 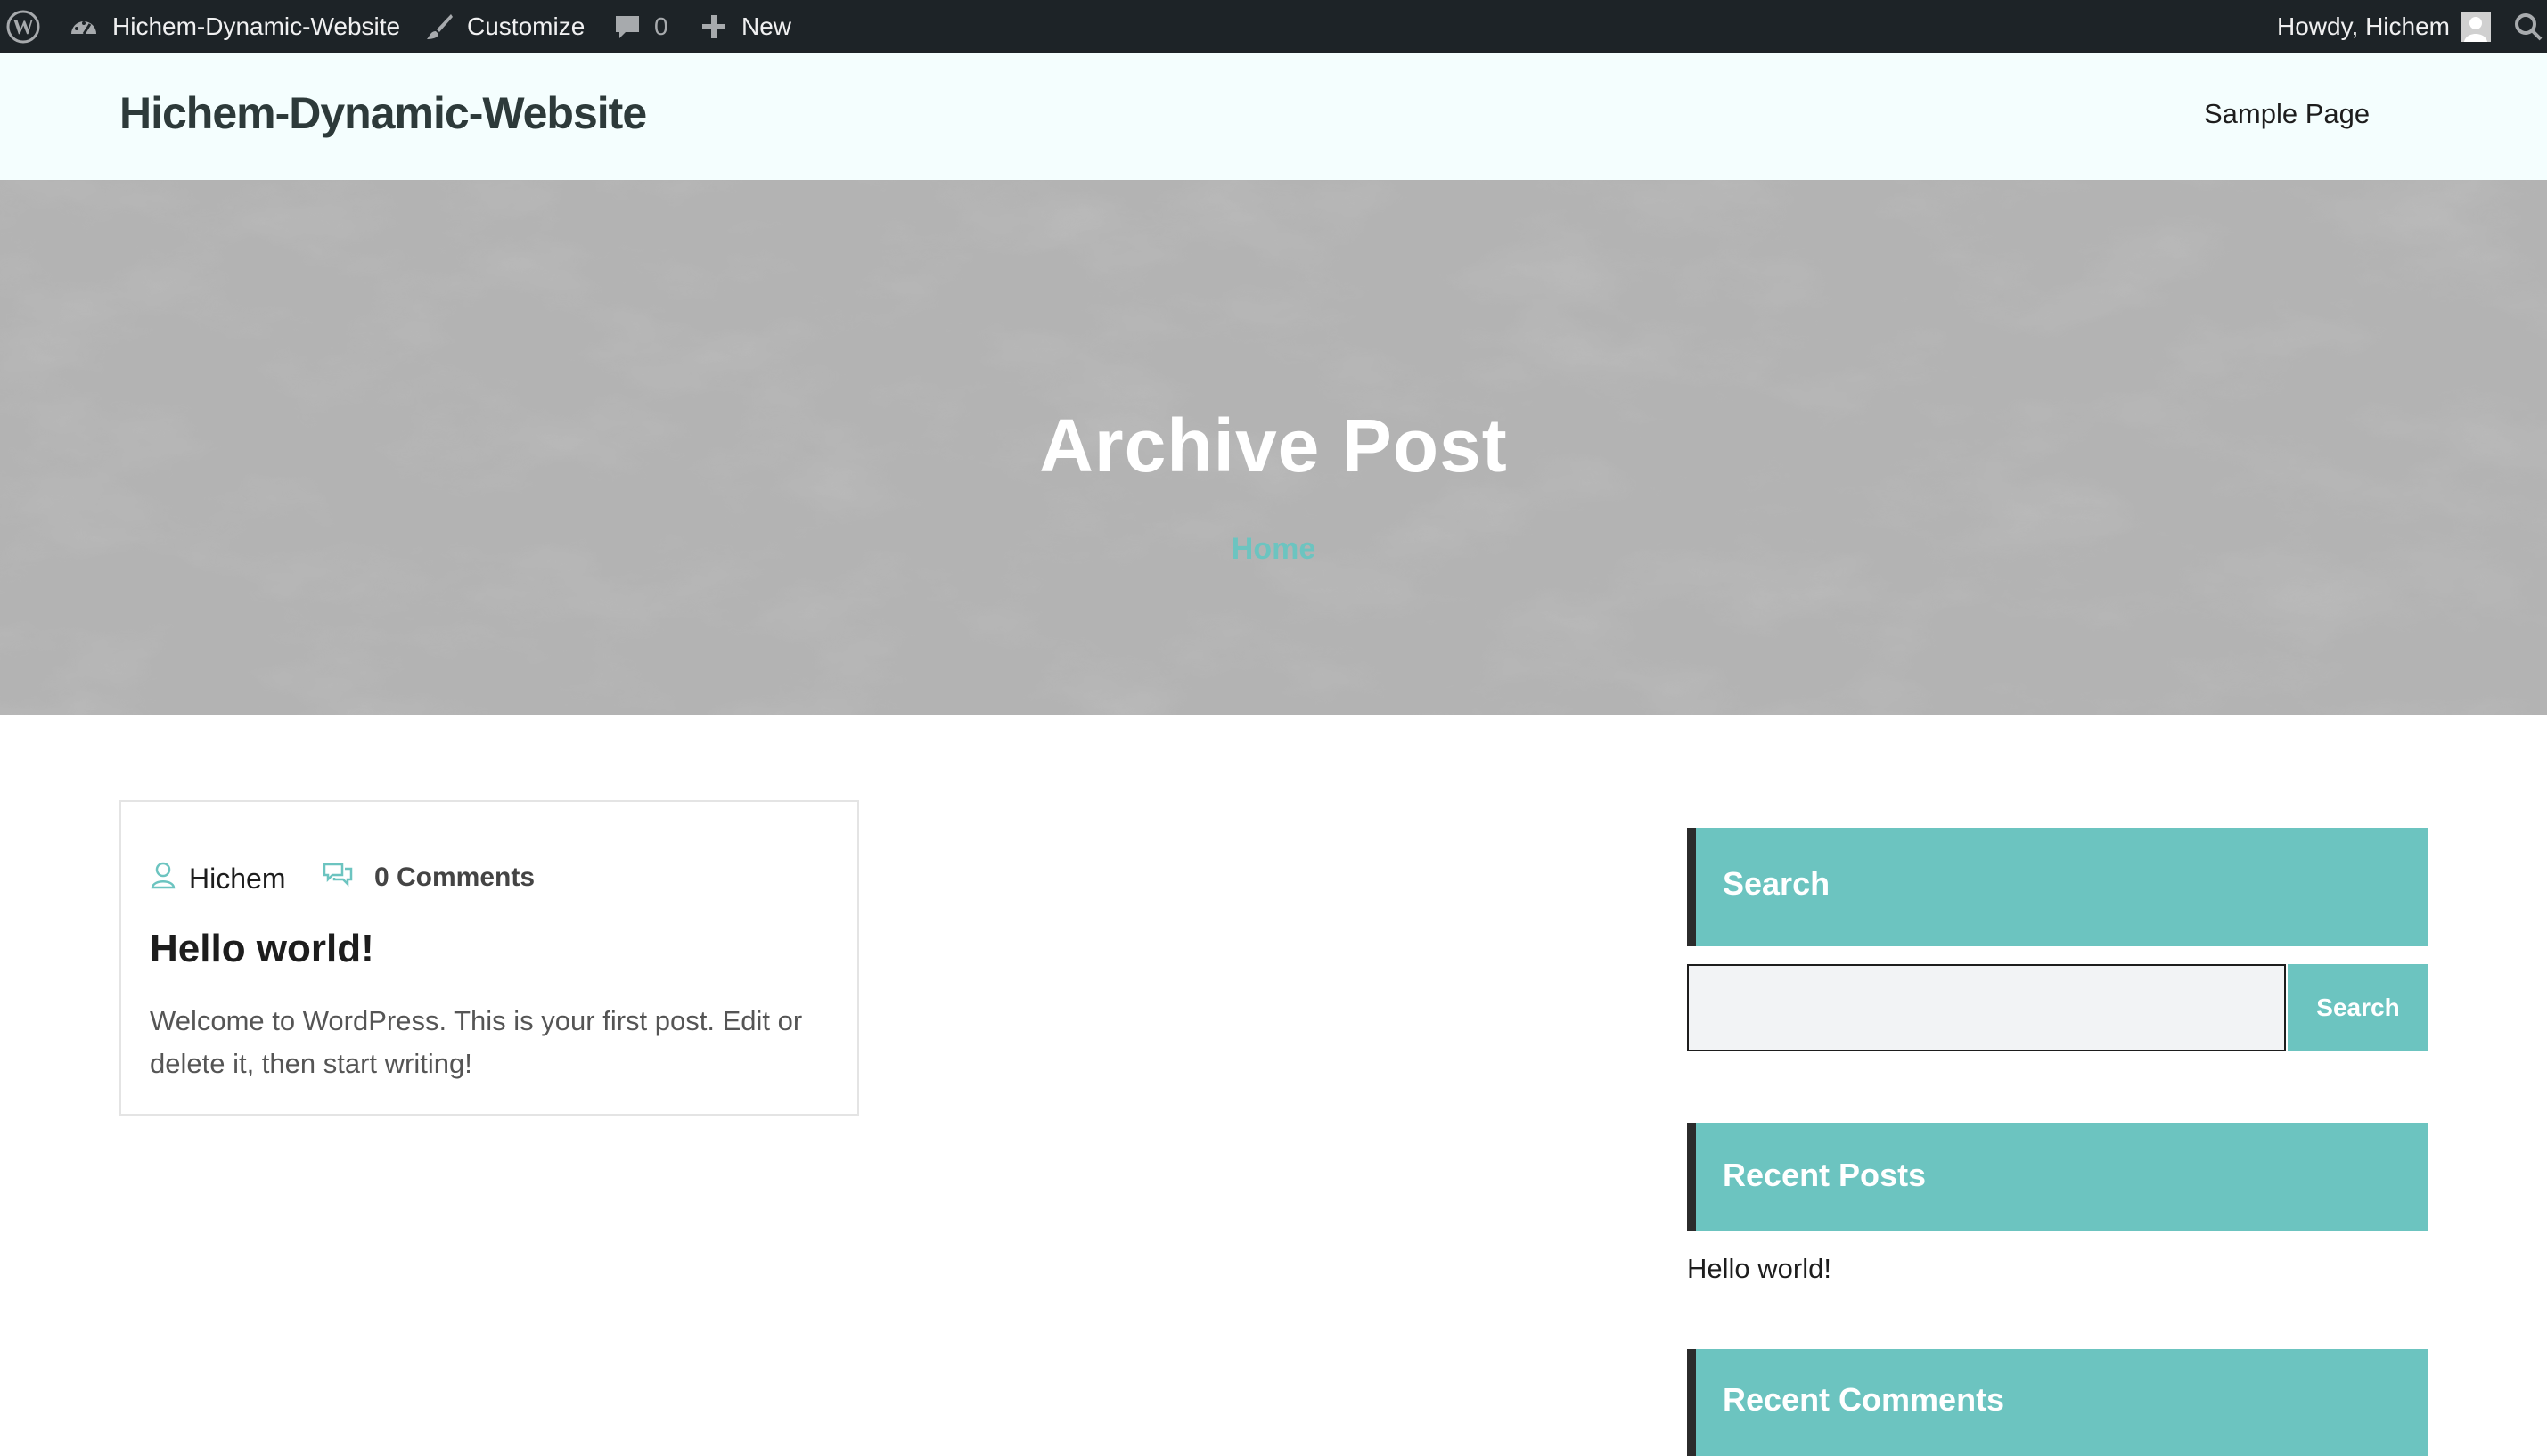 I want to click on site-name-menu: Hichem-Dynamic-Website, so click(x=234, y=27).